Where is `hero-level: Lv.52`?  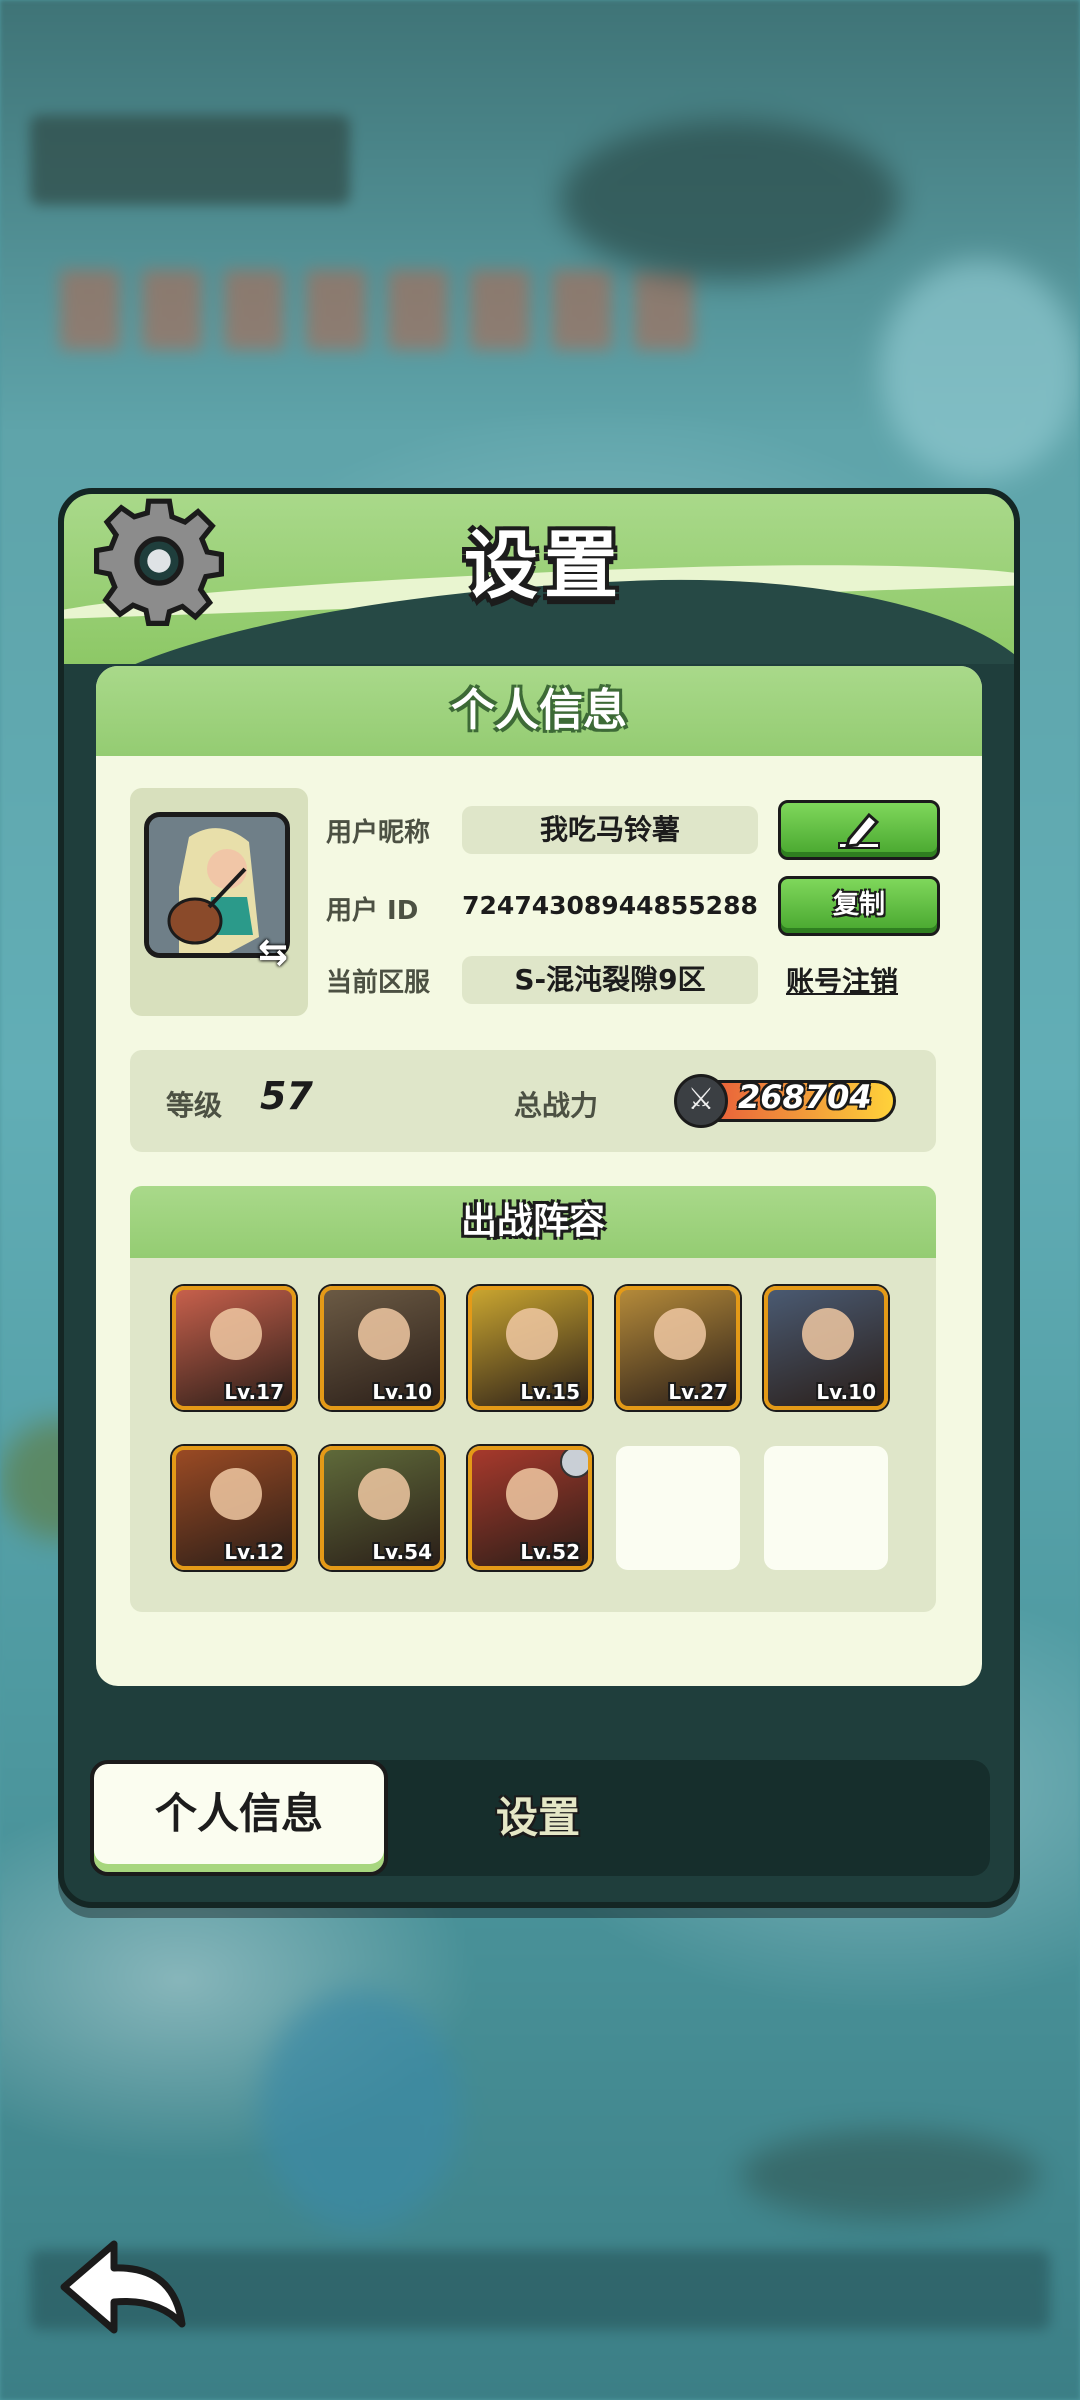
hero-level: Lv.52 is located at coordinates (550, 1552).